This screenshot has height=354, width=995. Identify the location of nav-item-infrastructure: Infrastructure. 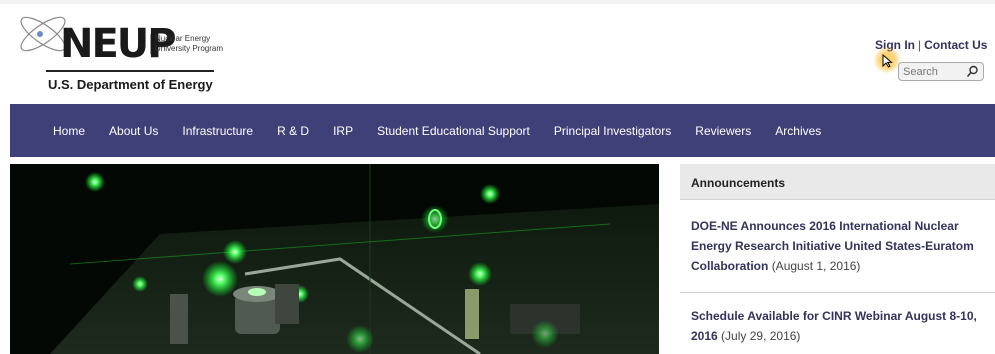
(217, 131).